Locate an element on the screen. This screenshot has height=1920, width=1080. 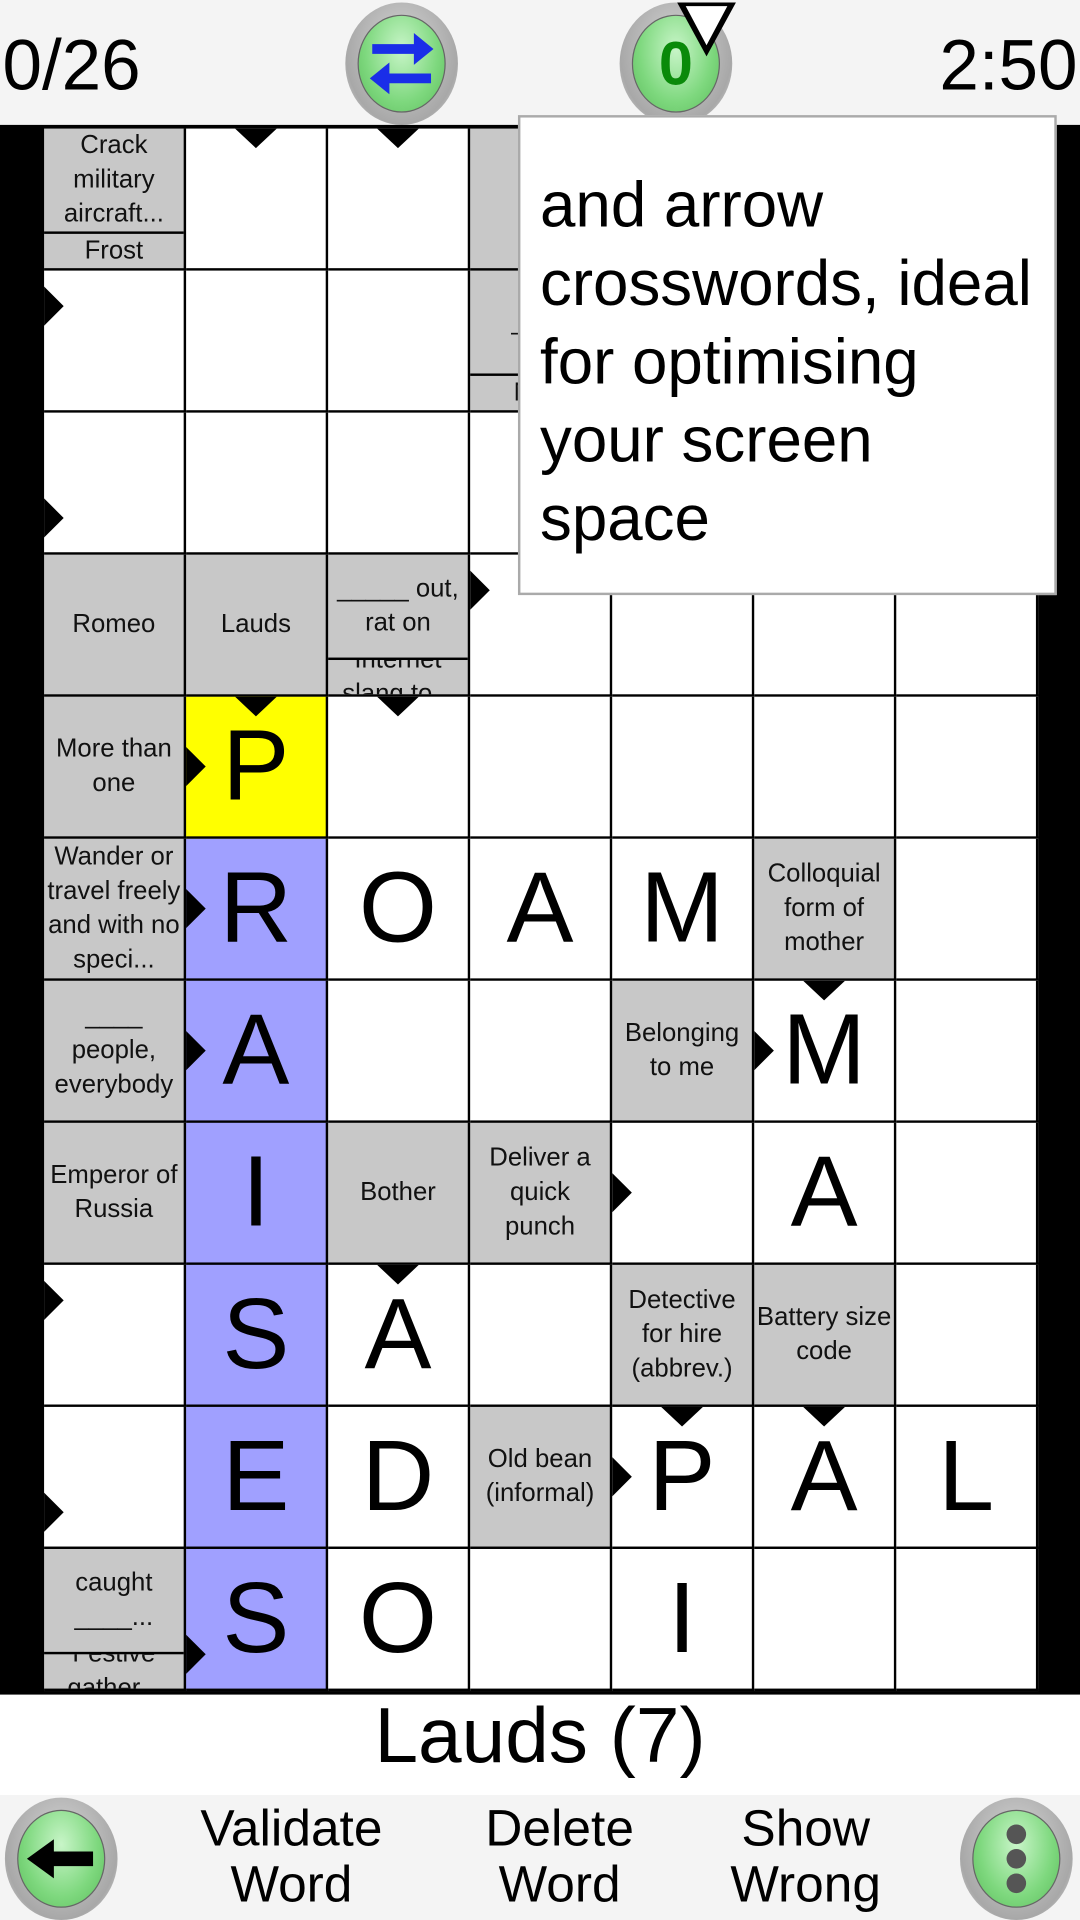
letter: D is located at coordinates (398, 1476).